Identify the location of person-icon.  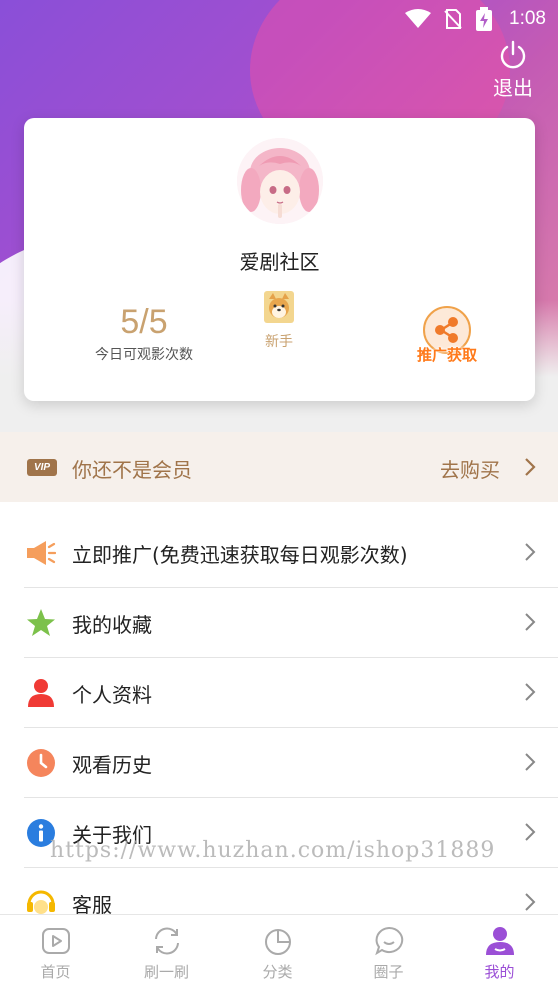
(41, 693).